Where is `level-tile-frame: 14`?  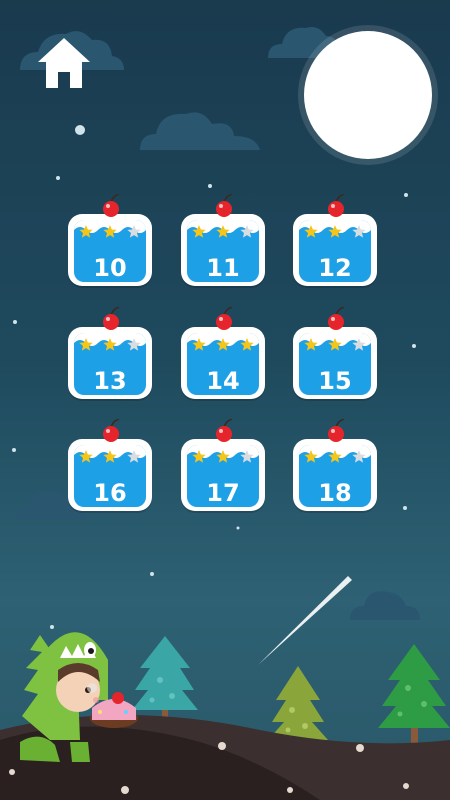 level-tile-frame: 14 is located at coordinates (223, 363).